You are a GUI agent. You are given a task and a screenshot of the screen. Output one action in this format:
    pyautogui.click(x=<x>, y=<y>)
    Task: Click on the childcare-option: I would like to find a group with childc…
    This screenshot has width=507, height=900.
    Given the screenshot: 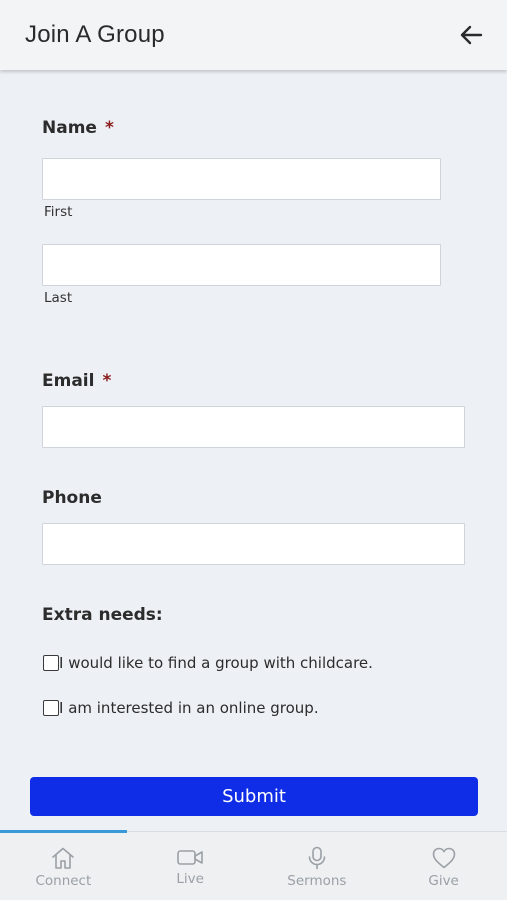 What is the action you would take?
    pyautogui.click(x=208, y=663)
    